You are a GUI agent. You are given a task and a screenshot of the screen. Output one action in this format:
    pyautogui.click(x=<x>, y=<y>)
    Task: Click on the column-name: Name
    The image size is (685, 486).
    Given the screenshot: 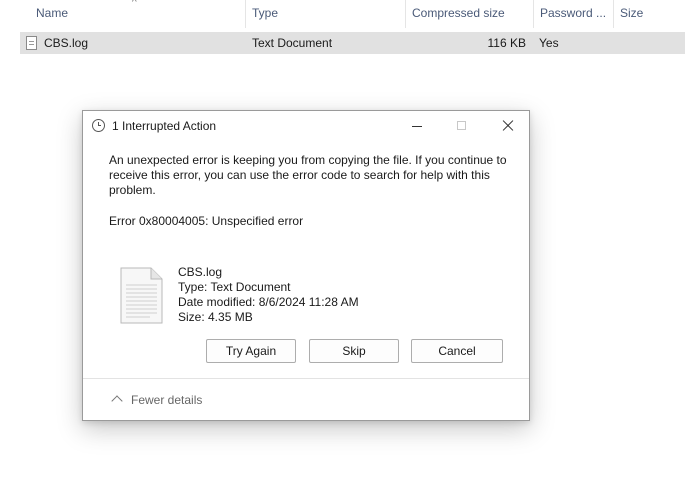 What is the action you would take?
    pyautogui.click(x=138, y=14)
    